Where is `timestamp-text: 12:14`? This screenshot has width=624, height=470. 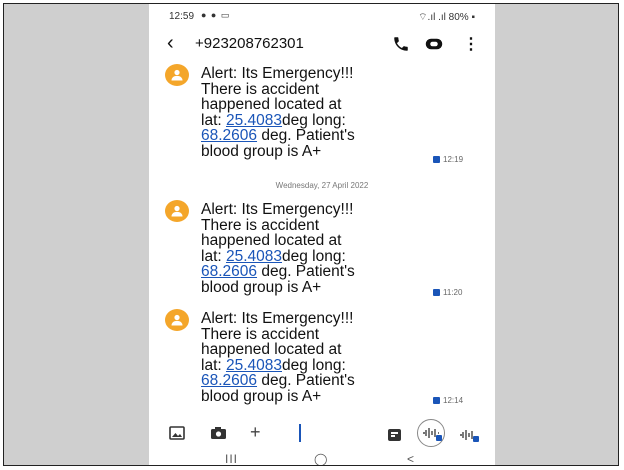
timestamp-text: 12:14 is located at coordinates (453, 400).